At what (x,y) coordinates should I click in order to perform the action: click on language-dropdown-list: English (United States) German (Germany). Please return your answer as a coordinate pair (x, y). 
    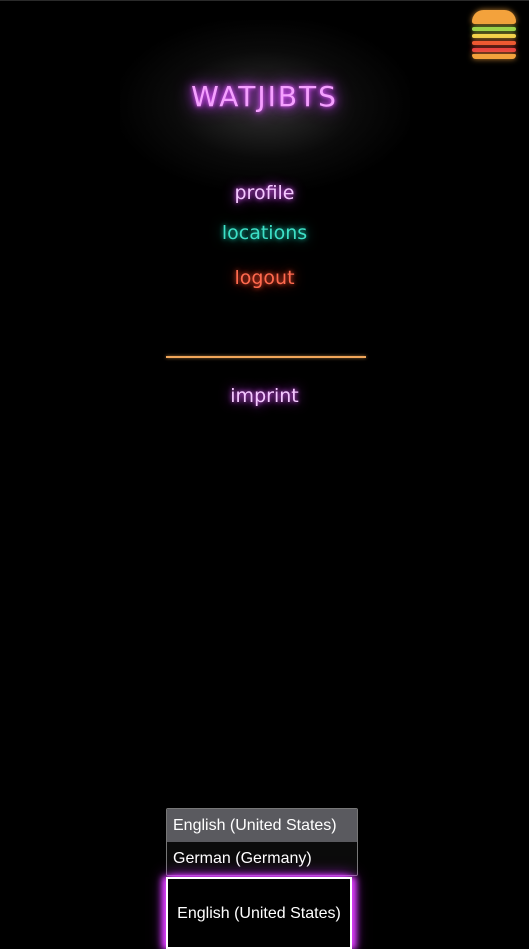
    Looking at the image, I should click on (262, 842).